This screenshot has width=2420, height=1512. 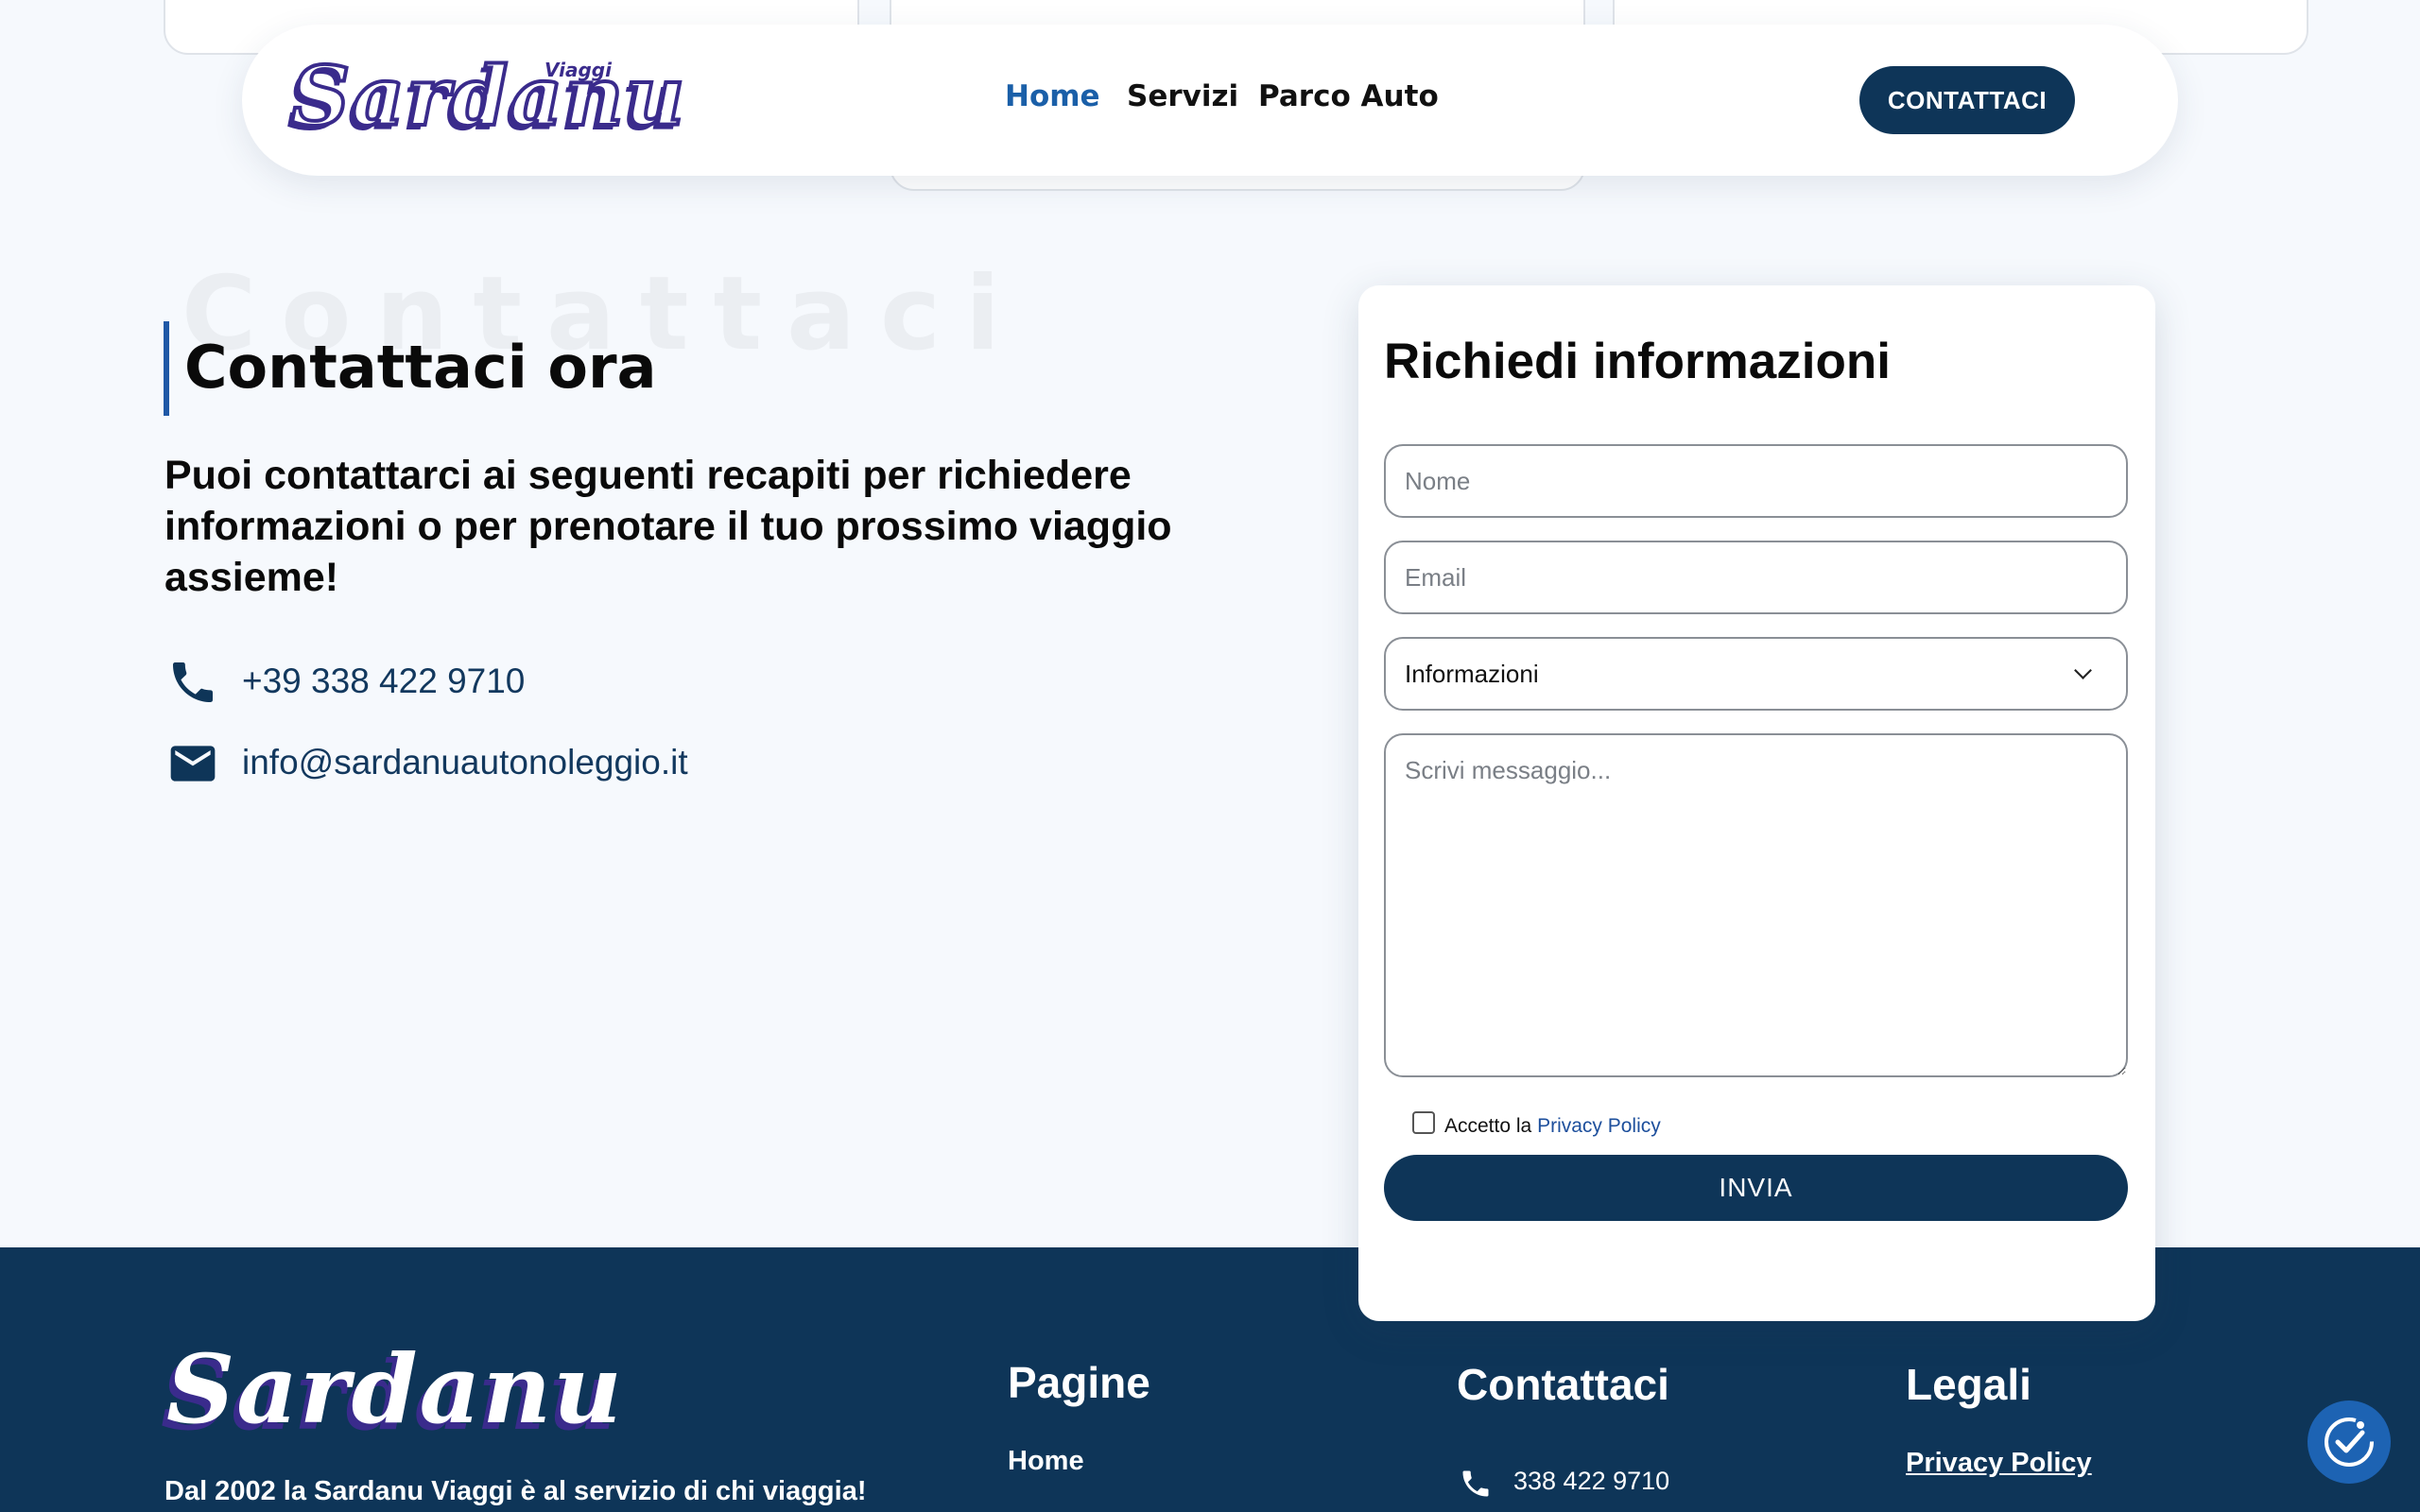 What do you see at coordinates (1488, 1126) in the screenshot?
I see `privacy-consent-prefix: Accetto la` at bounding box center [1488, 1126].